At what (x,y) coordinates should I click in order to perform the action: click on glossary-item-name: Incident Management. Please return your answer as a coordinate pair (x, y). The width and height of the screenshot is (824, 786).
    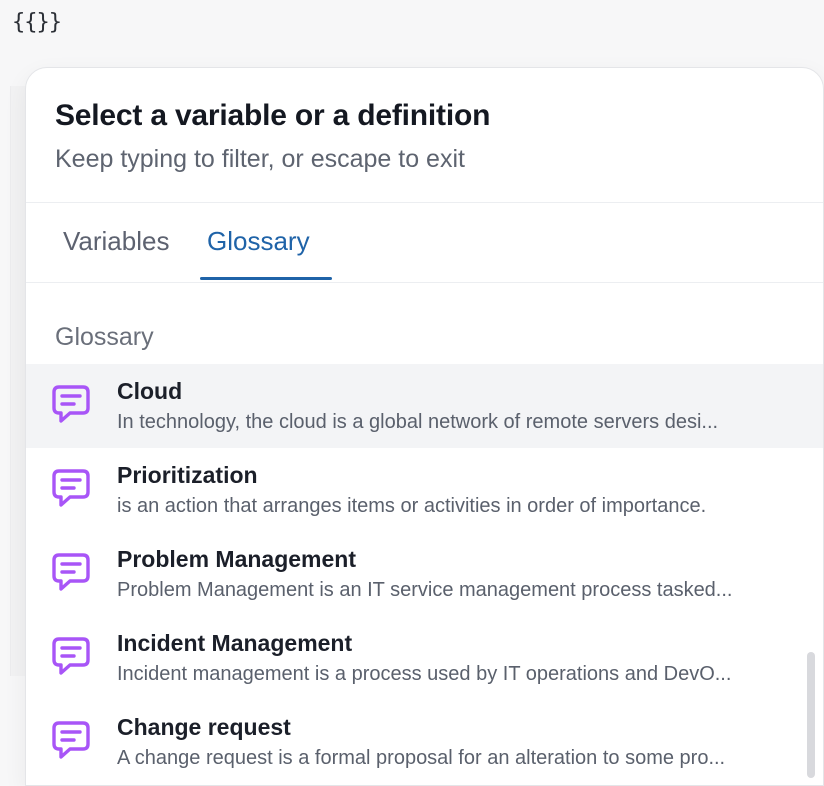
    Looking at the image, I should click on (235, 643).